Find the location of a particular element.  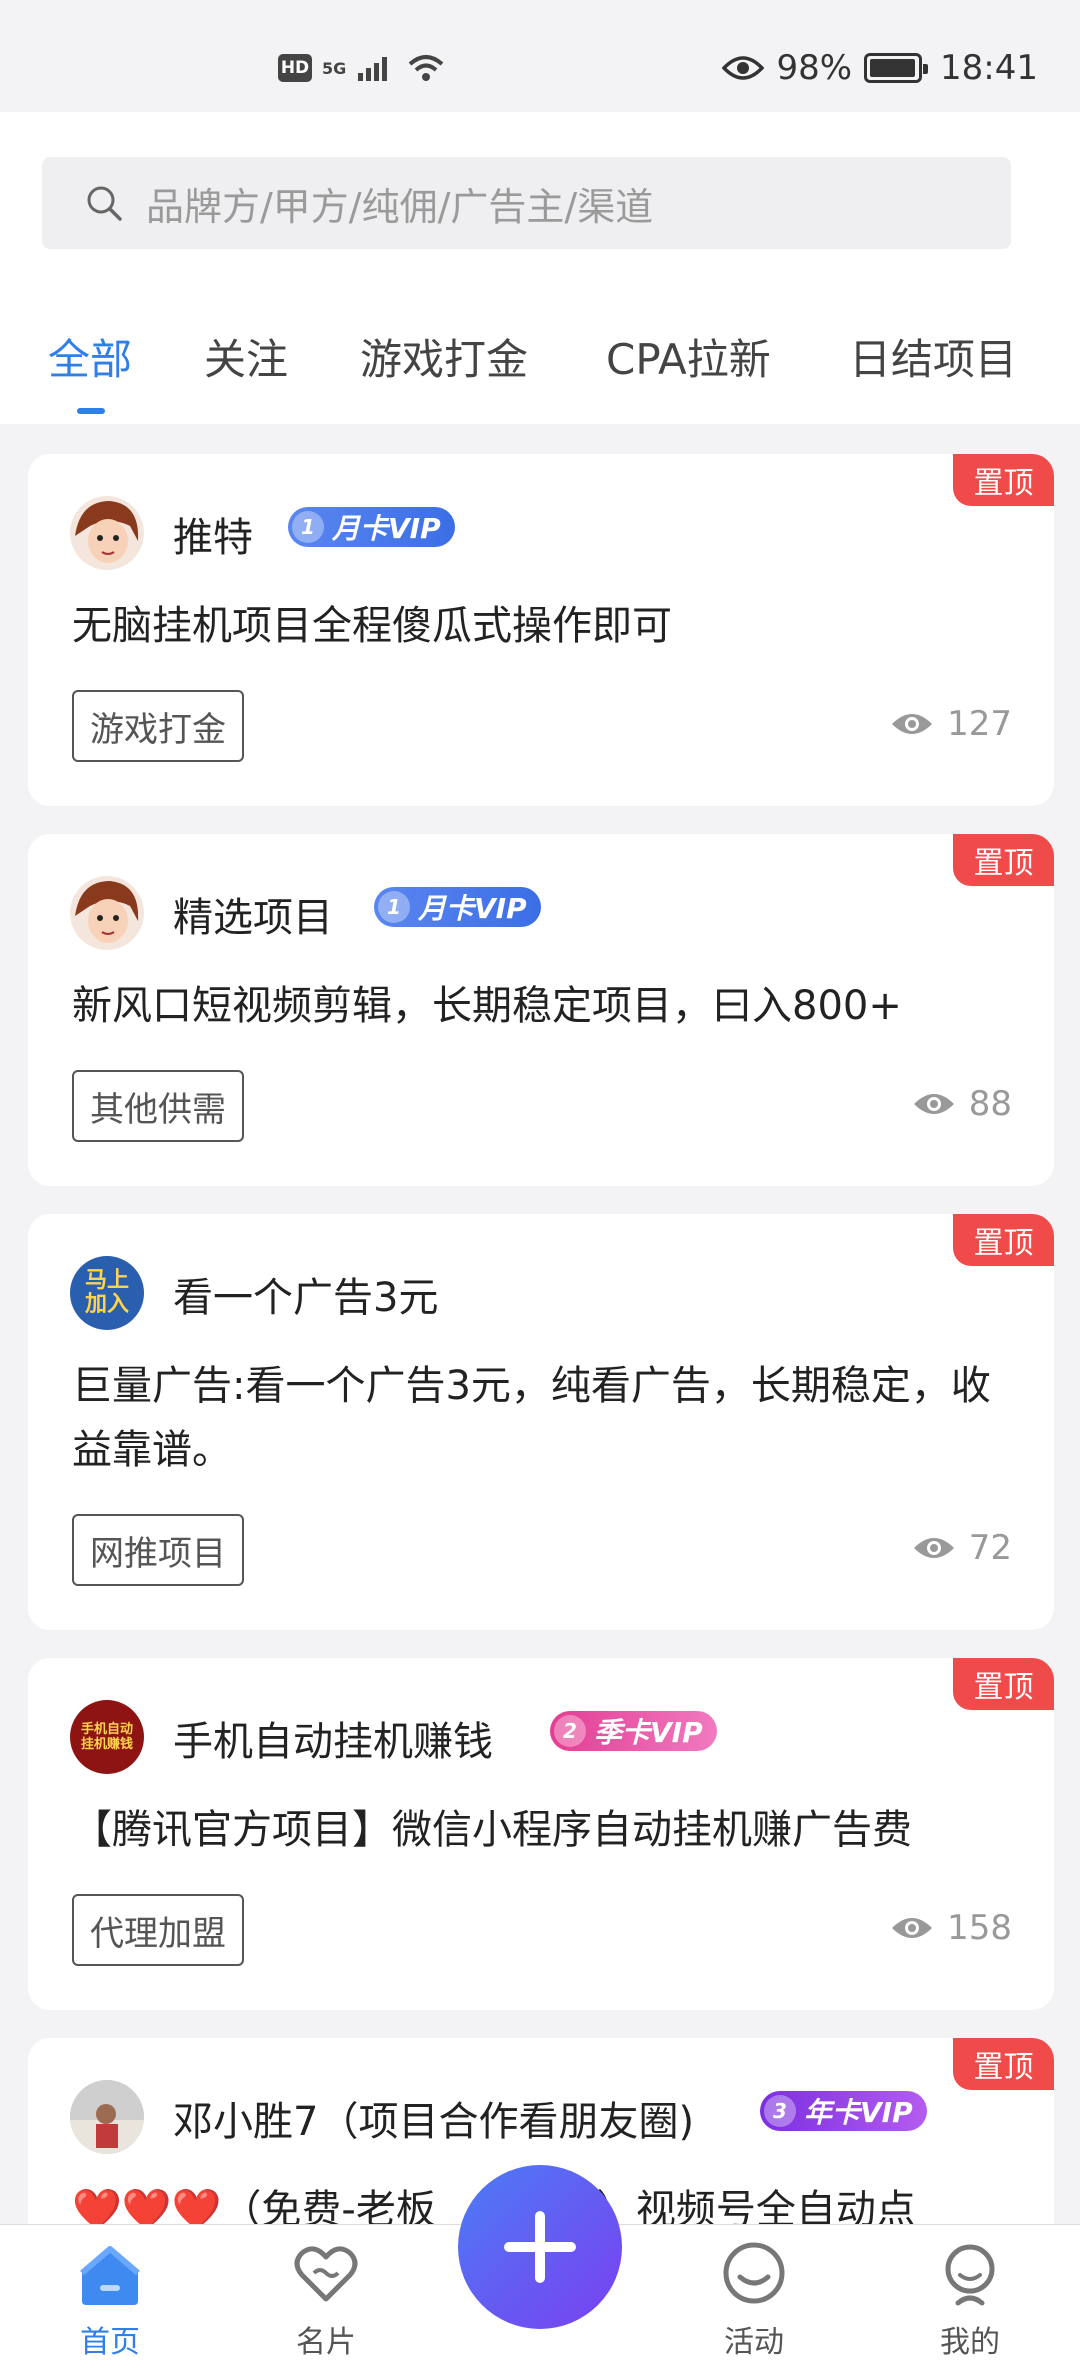

battery-percent: 98% is located at coordinates (814, 68).